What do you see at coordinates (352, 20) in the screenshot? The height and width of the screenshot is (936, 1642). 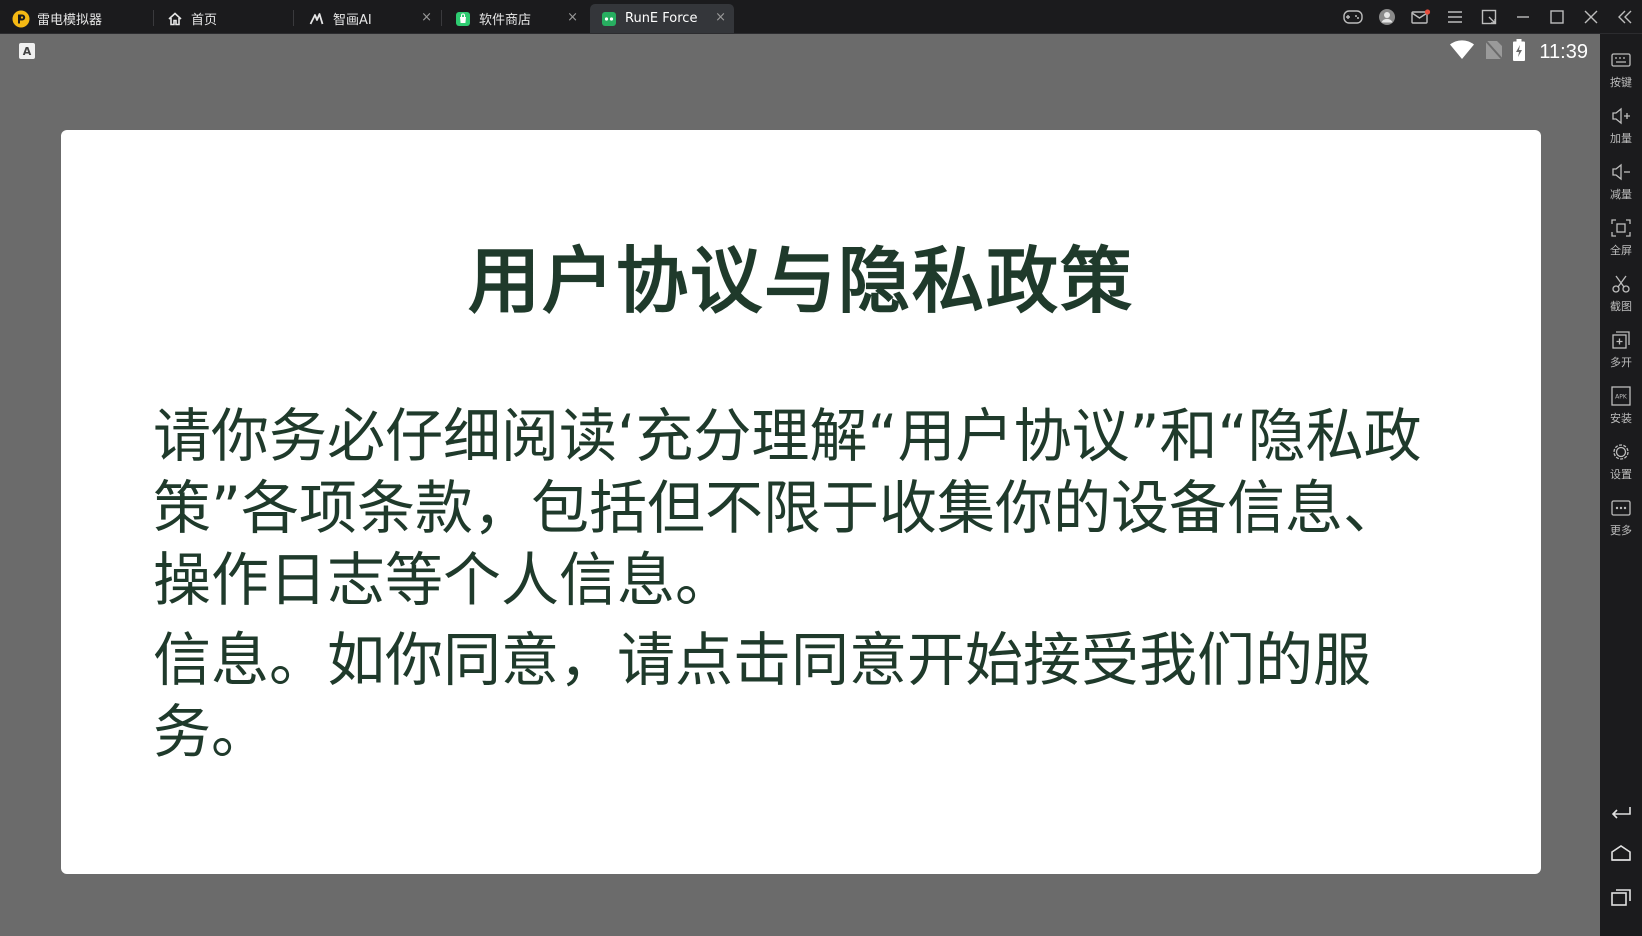 I see `tab-ai-label: 智画AI` at bounding box center [352, 20].